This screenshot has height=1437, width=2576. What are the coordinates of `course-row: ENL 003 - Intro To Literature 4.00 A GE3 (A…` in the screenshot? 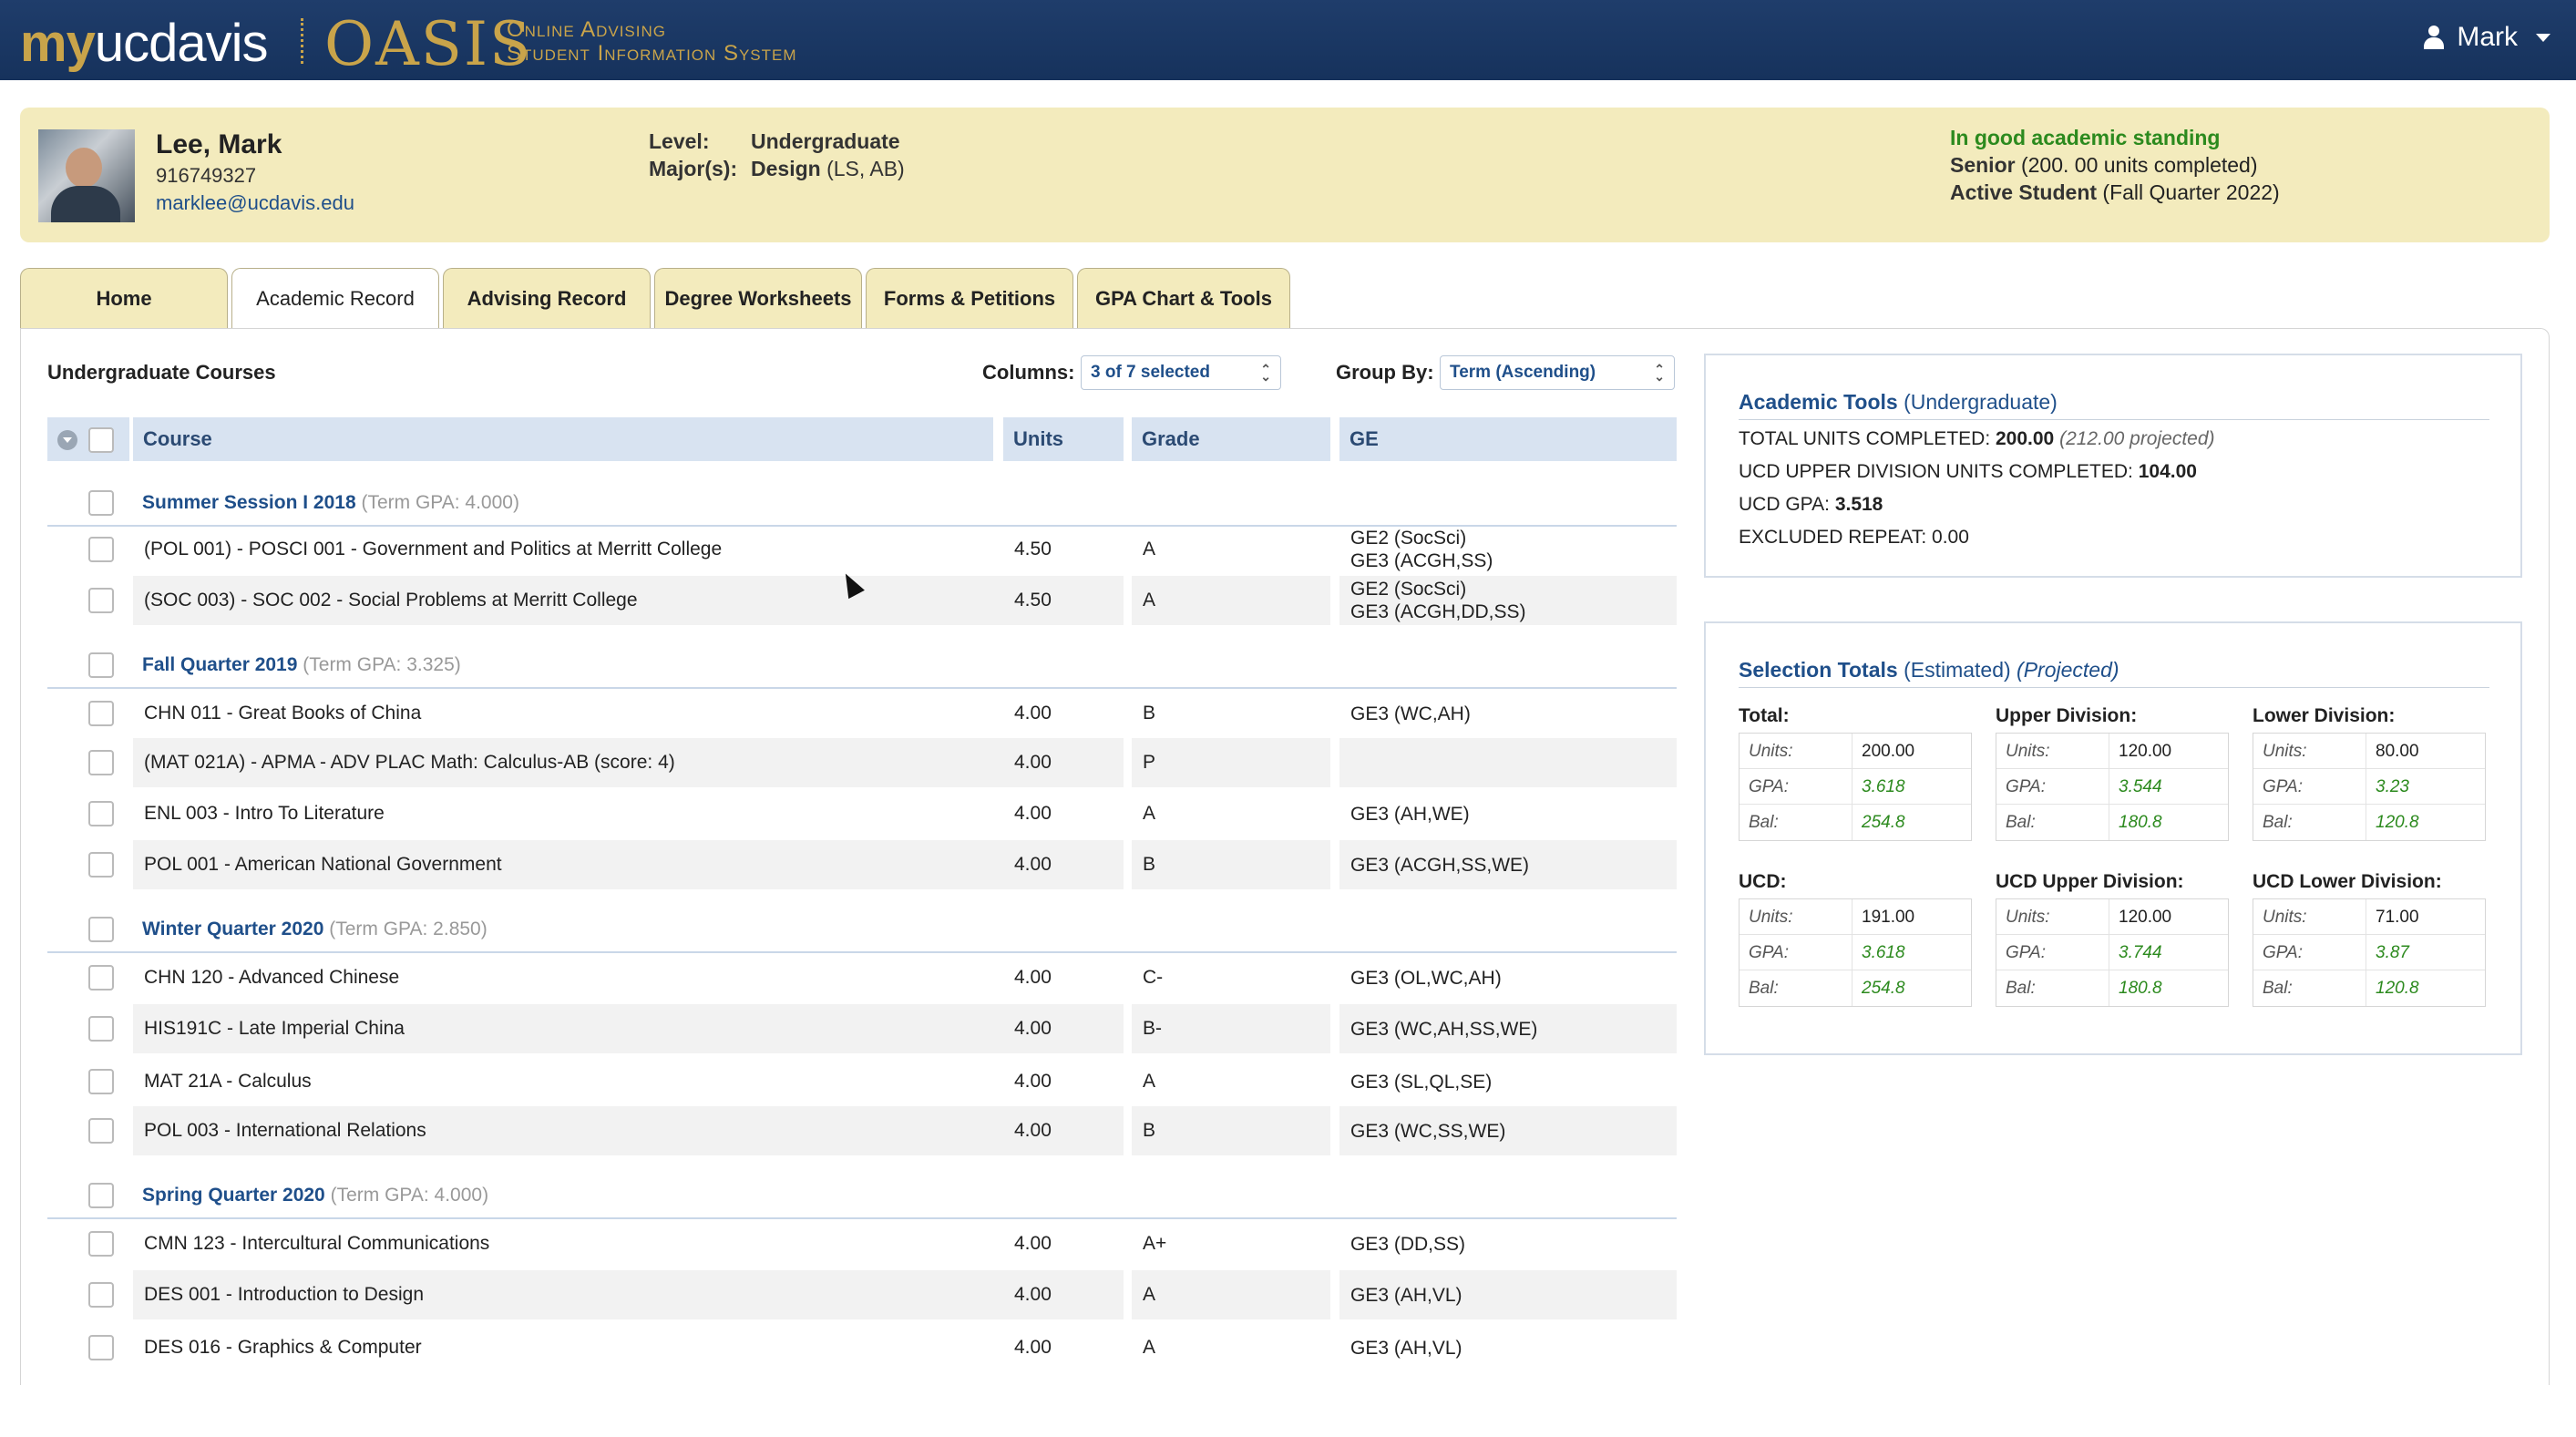 It's located at (862, 814).